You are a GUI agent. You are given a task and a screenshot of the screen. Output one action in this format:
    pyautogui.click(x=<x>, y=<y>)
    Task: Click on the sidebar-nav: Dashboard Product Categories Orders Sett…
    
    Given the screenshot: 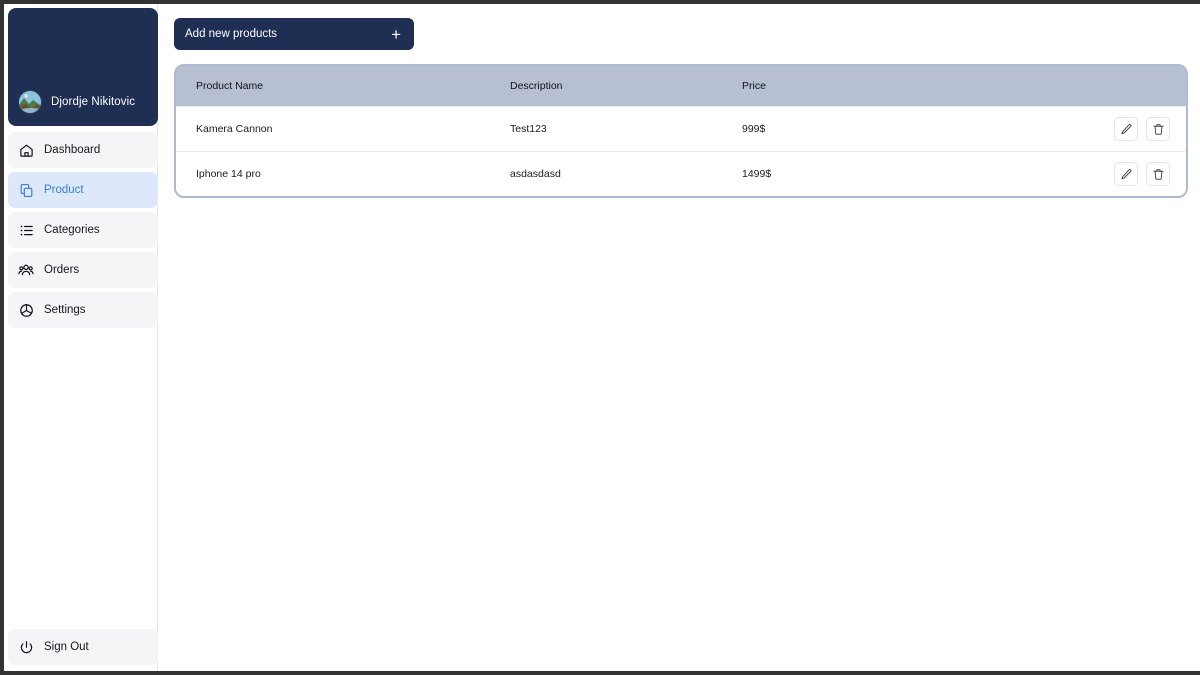 What is the action you would take?
    pyautogui.click(x=83, y=230)
    